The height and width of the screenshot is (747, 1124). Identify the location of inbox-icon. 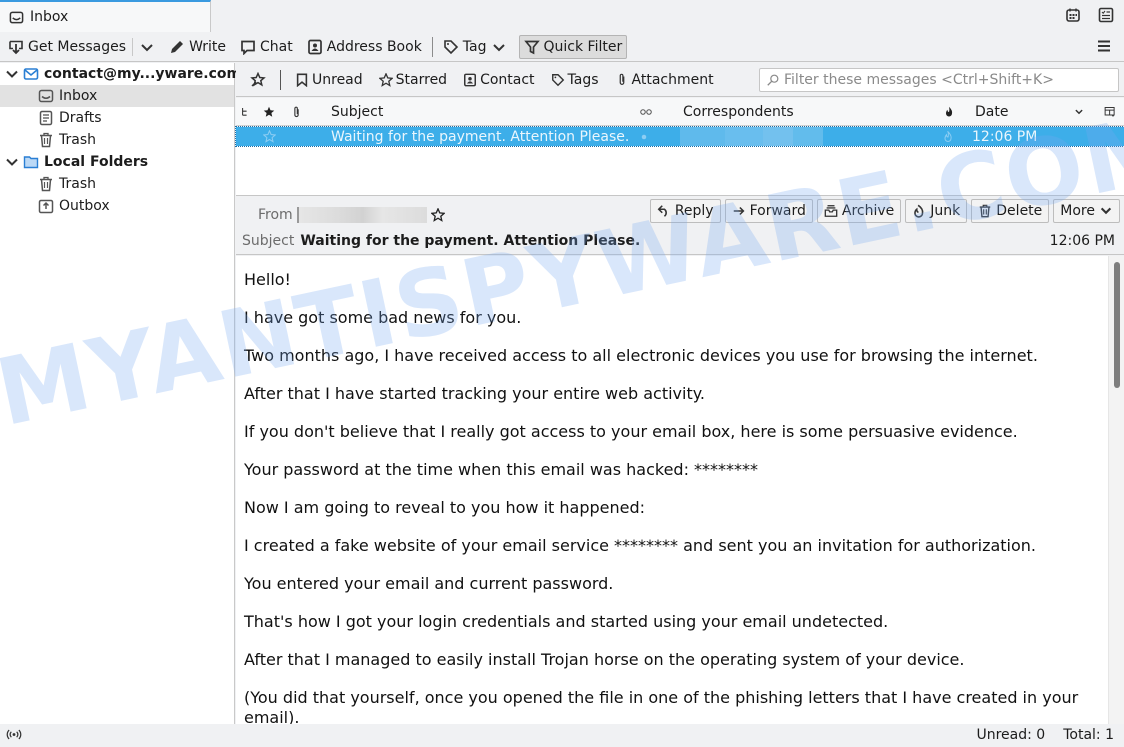
(46, 96).